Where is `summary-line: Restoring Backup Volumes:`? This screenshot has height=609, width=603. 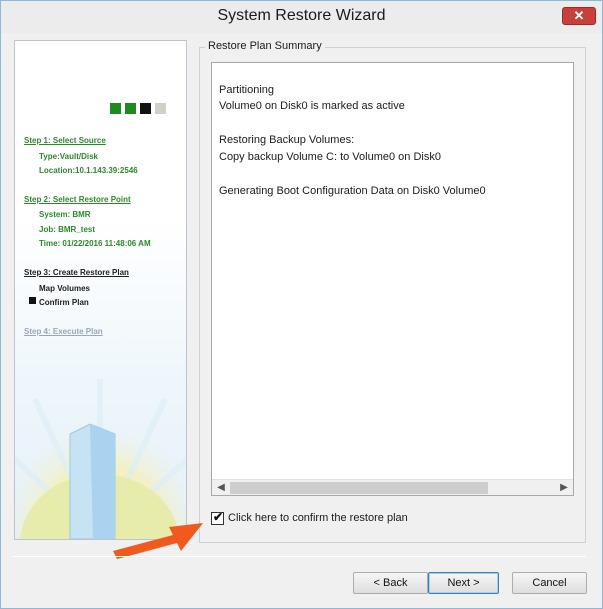
summary-line: Restoring Backup Volumes: is located at coordinates (287, 140).